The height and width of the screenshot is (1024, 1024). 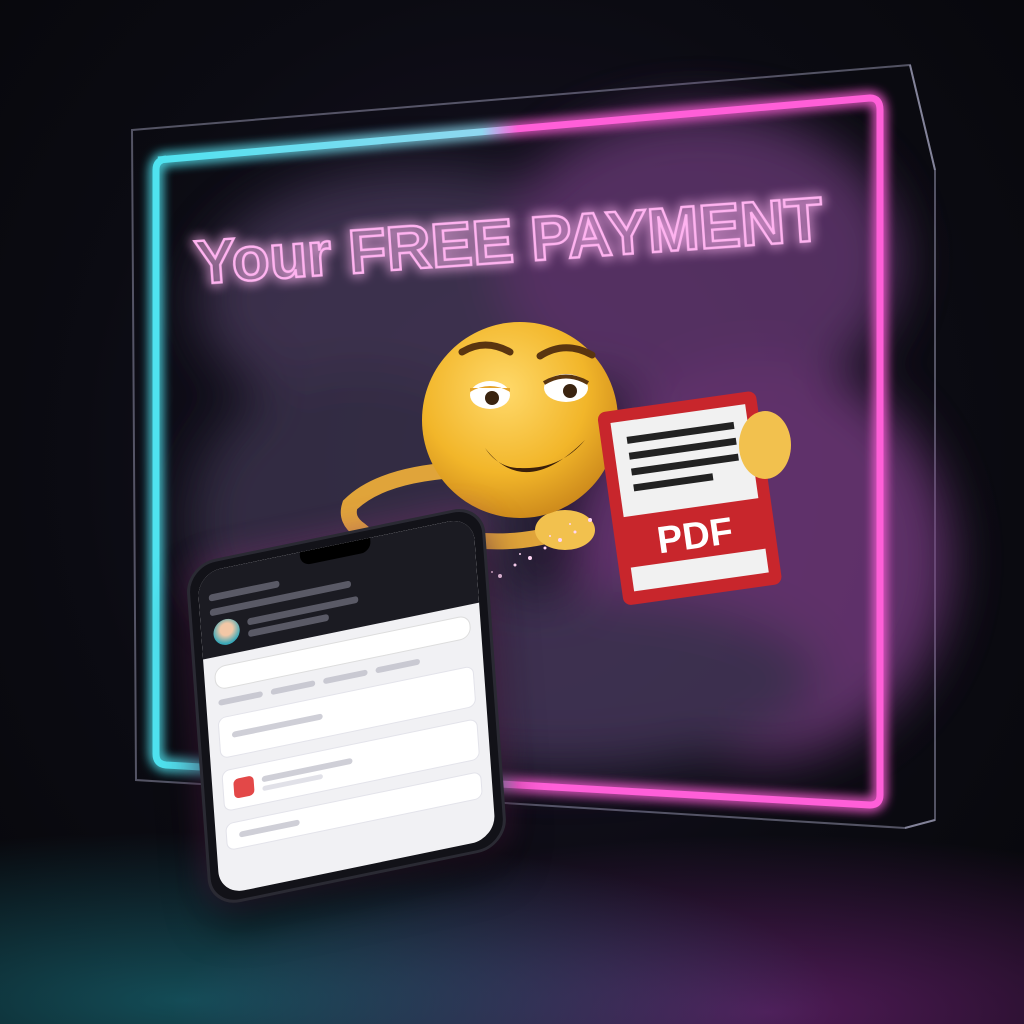 I want to click on phone-screen, so click(x=346, y=706).